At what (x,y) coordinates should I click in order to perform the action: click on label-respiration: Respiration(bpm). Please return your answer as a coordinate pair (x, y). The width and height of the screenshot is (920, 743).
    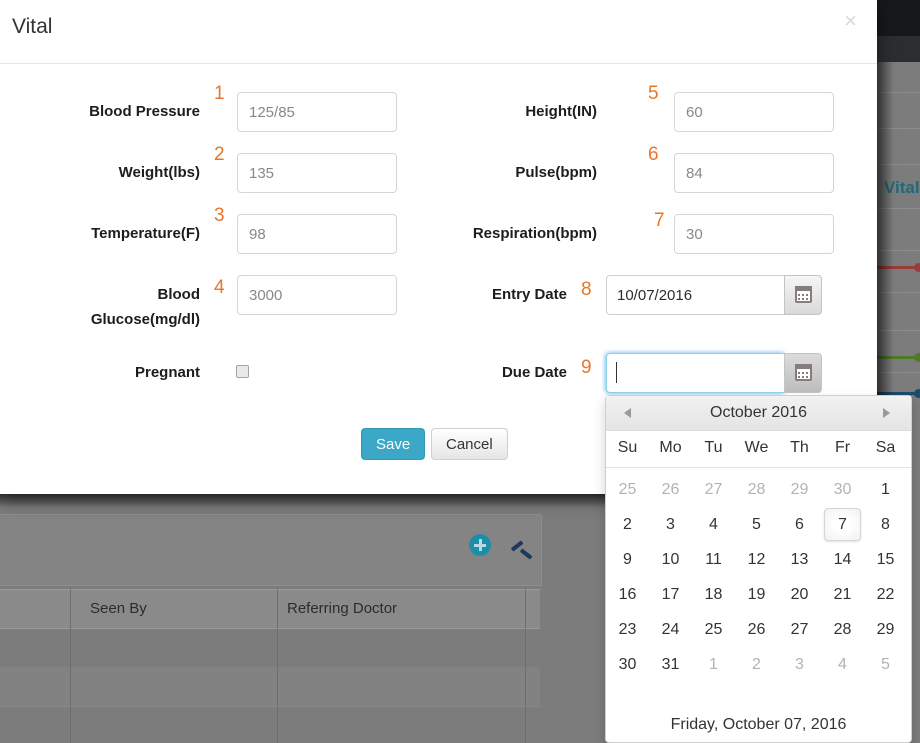
    Looking at the image, I should click on (534, 233).